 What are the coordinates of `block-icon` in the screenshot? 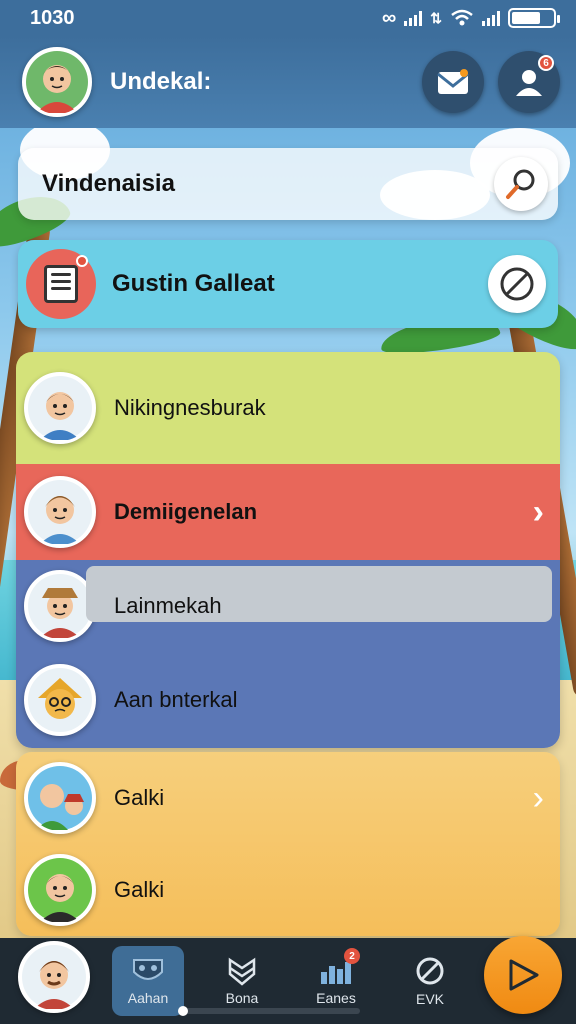 It's located at (430, 971).